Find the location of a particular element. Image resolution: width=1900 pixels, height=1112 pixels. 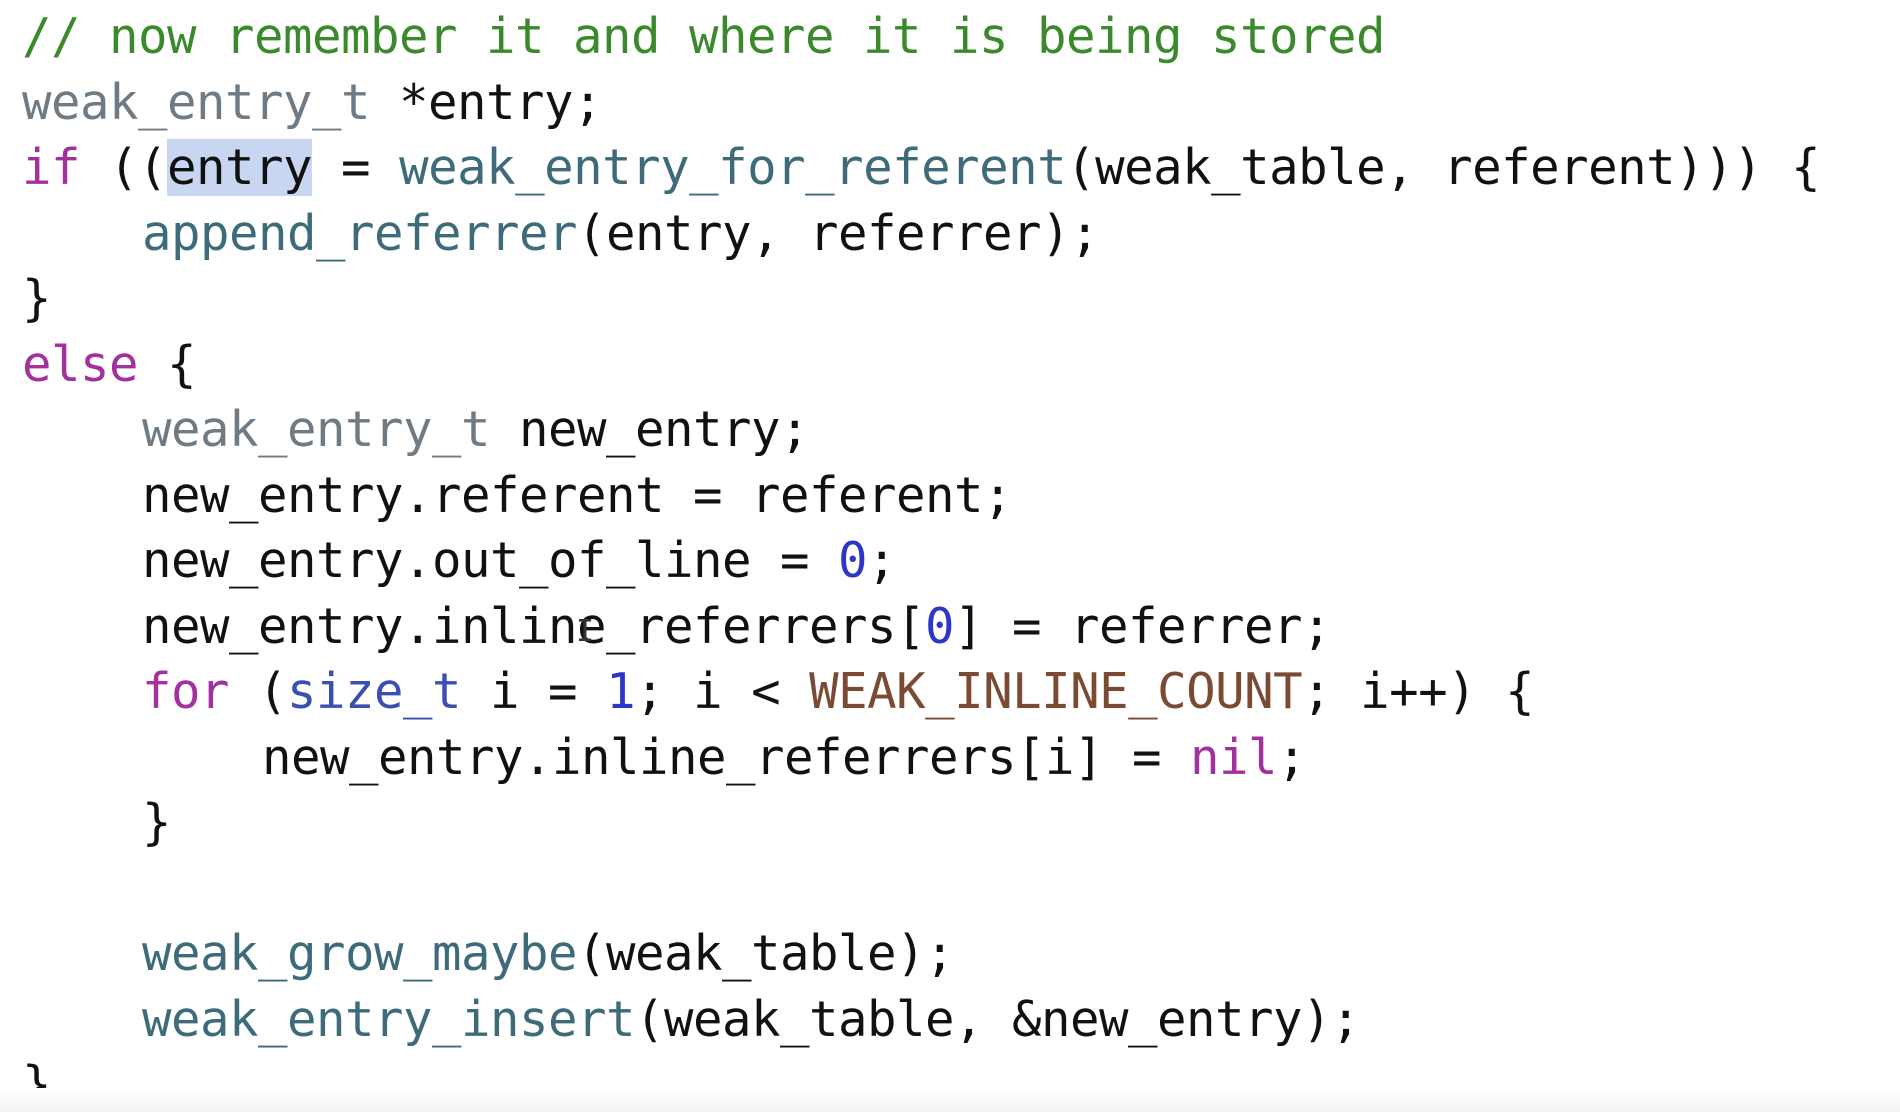

code-line-12: new_entry.inline_referrers[i] = nil; is located at coordinates (950, 758).